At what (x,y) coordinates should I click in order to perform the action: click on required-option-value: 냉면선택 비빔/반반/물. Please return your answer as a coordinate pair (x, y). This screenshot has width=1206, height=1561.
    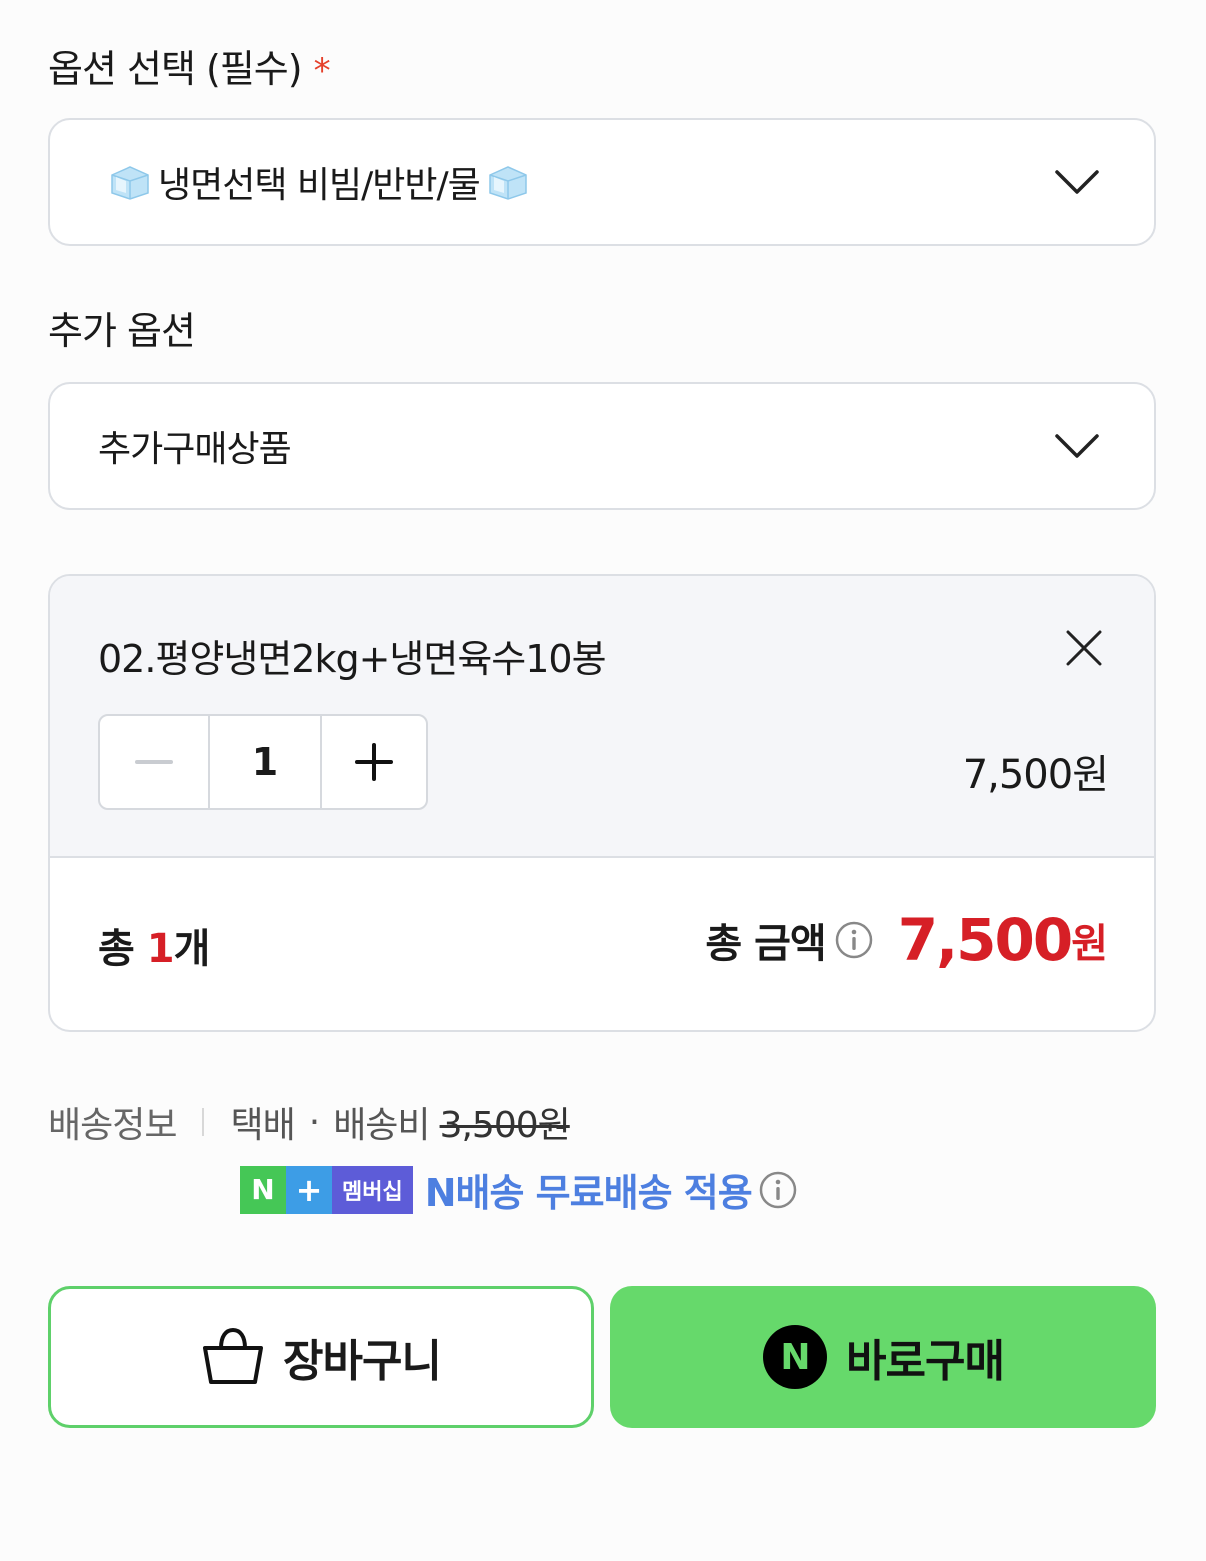
    Looking at the image, I should click on (319, 182).